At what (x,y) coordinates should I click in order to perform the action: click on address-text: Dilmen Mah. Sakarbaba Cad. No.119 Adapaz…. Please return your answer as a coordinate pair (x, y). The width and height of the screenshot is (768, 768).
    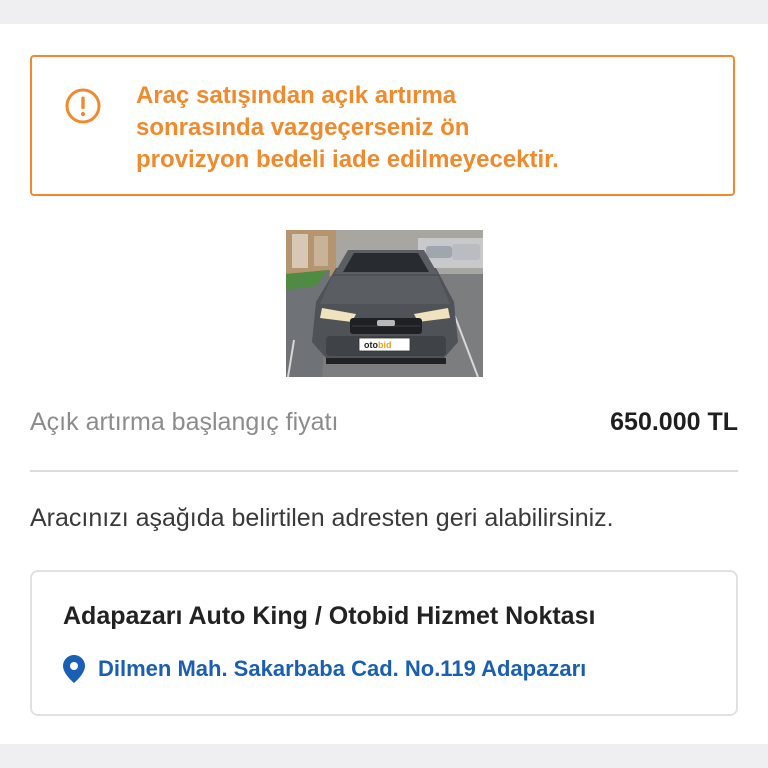
    Looking at the image, I should click on (342, 668).